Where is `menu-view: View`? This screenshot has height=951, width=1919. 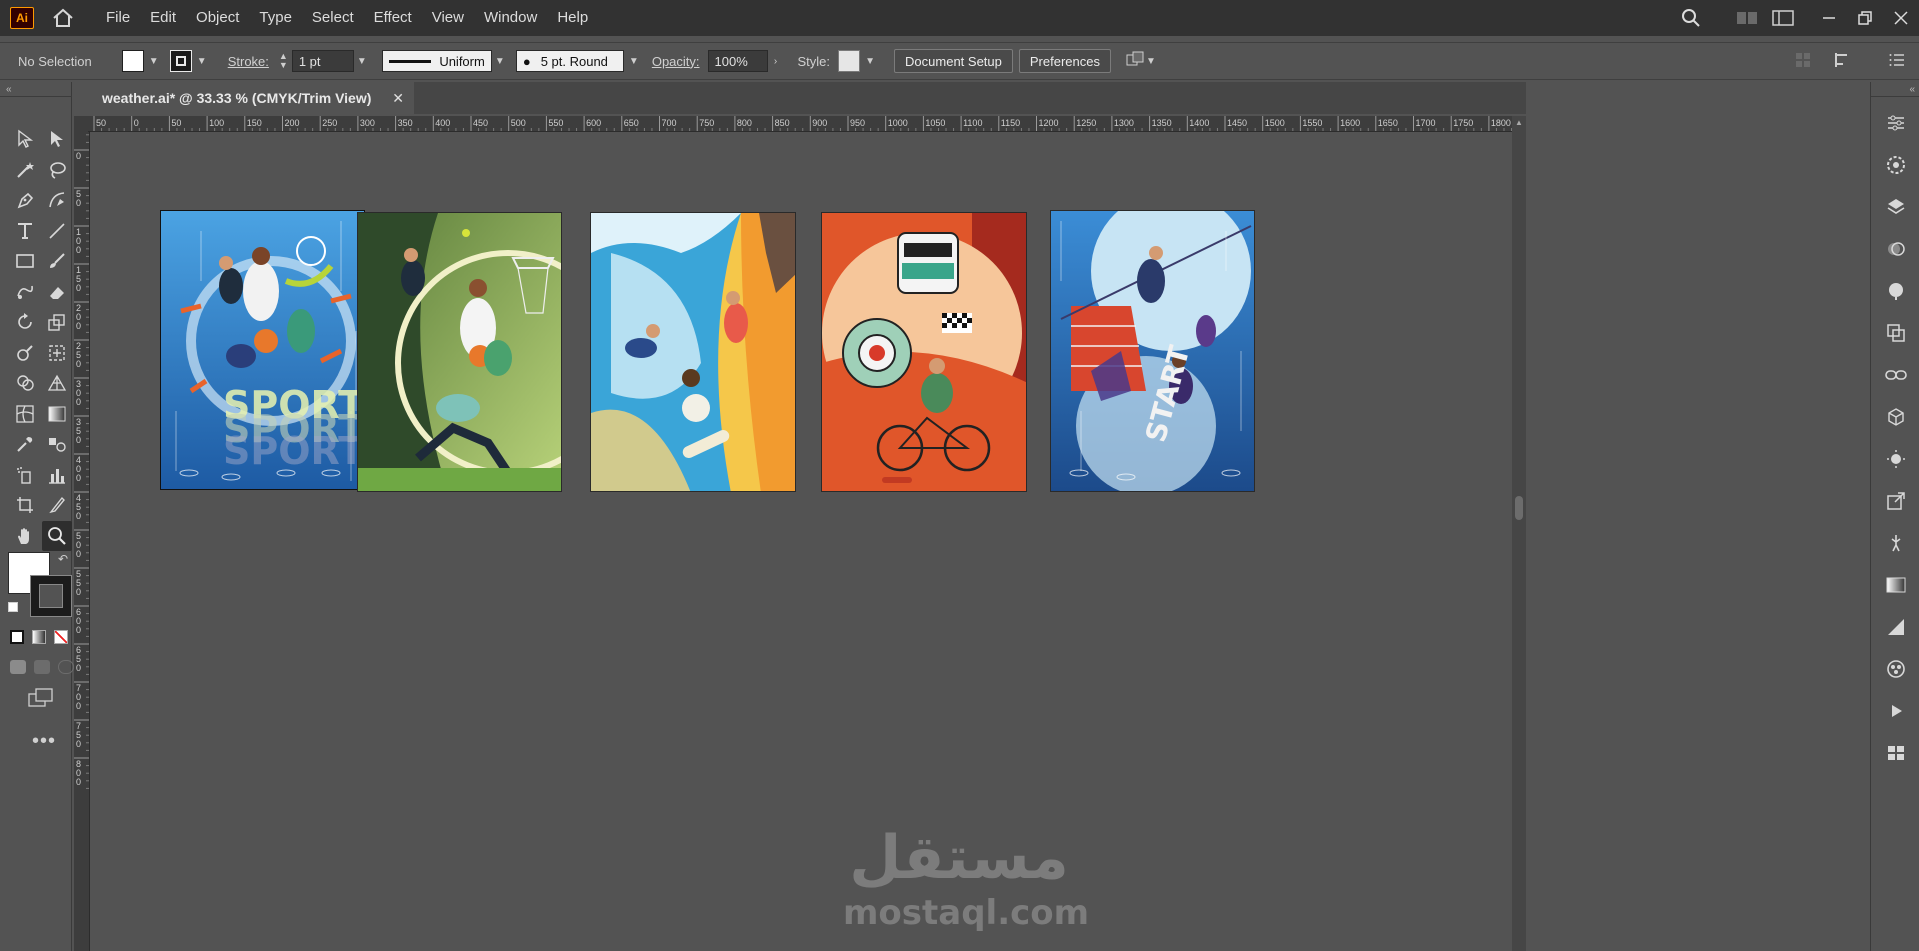 menu-view: View is located at coordinates (448, 18).